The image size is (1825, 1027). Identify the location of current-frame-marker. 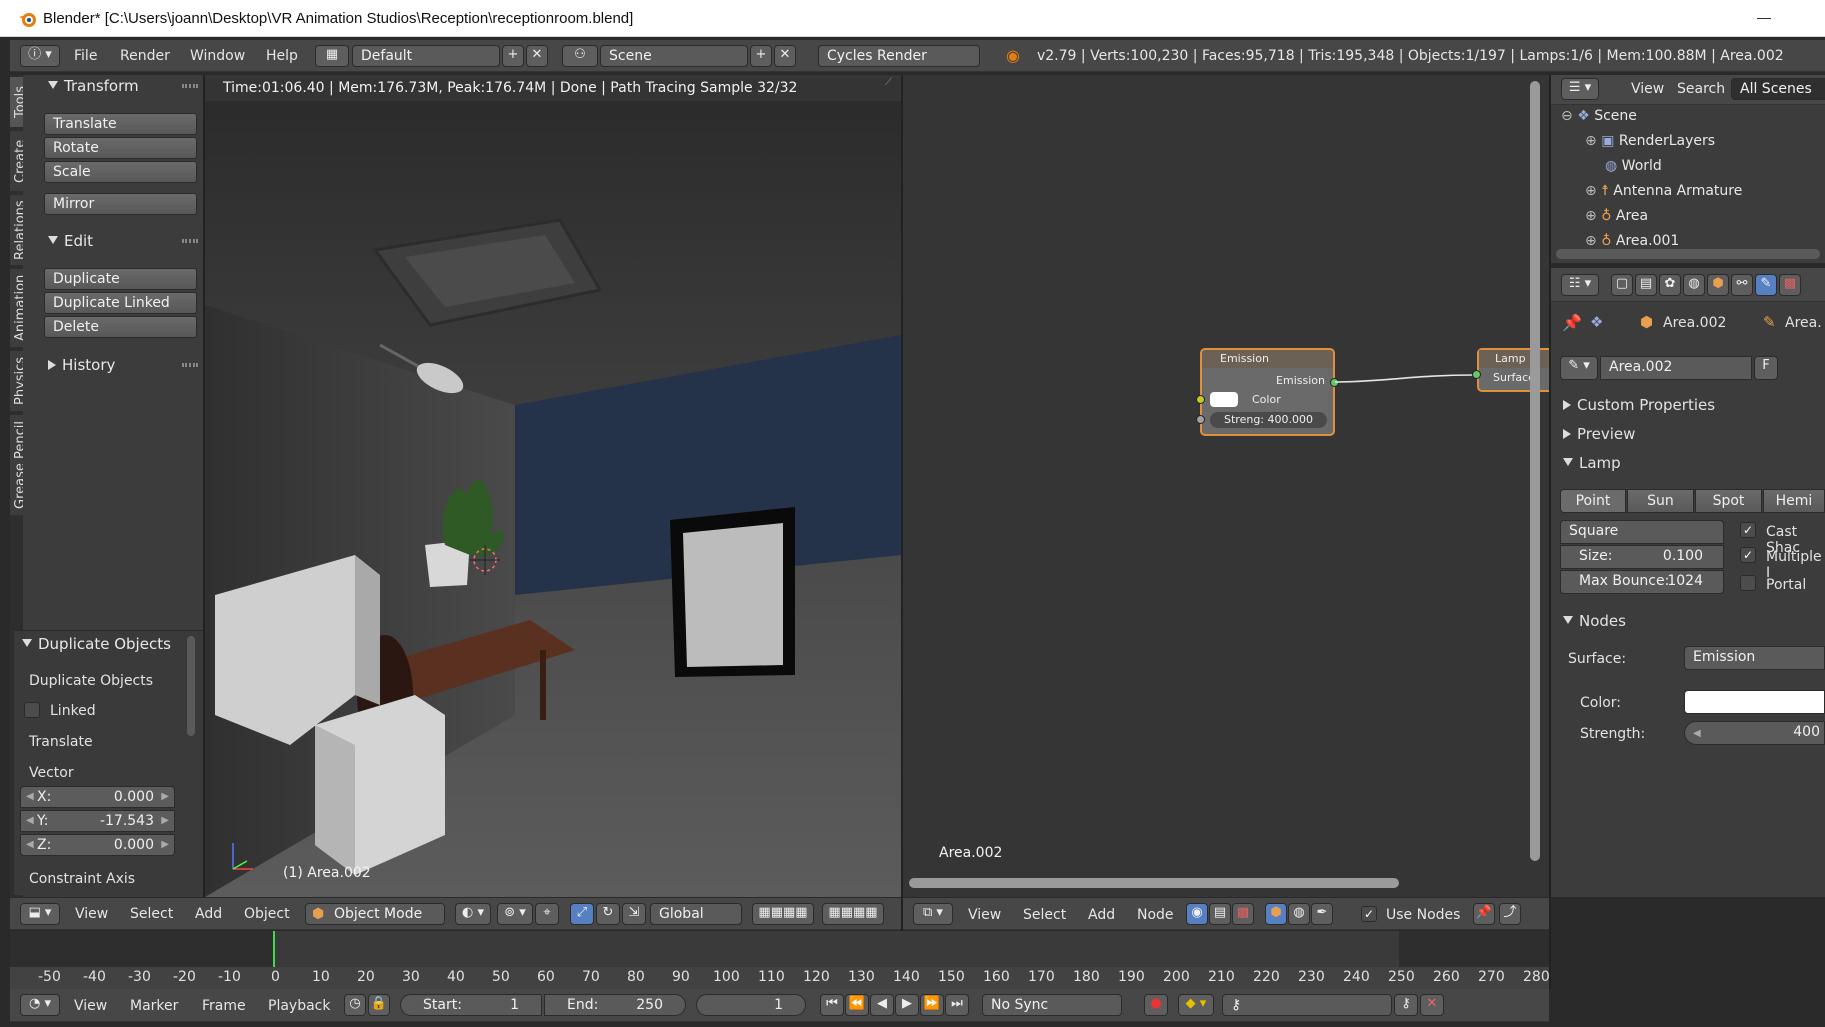
(274, 949).